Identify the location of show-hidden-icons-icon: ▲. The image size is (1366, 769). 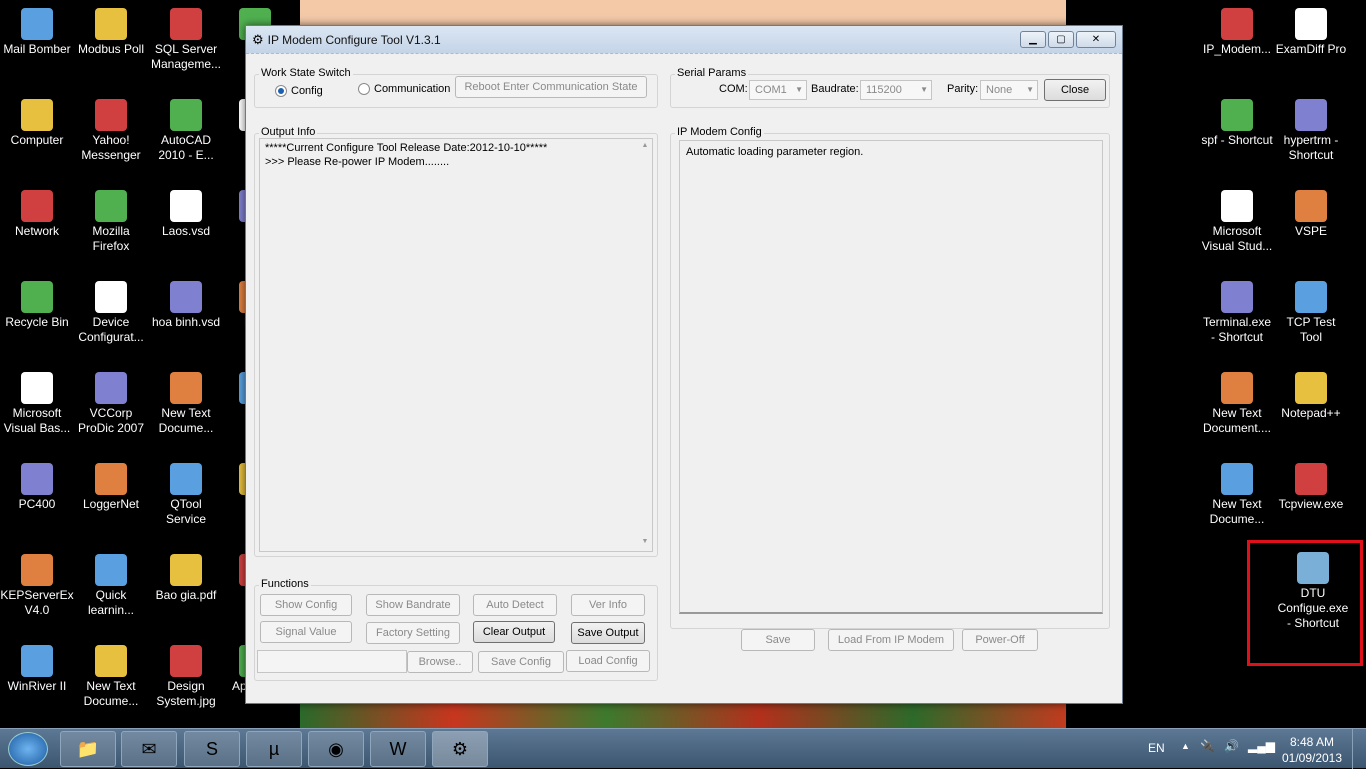
(1185, 746).